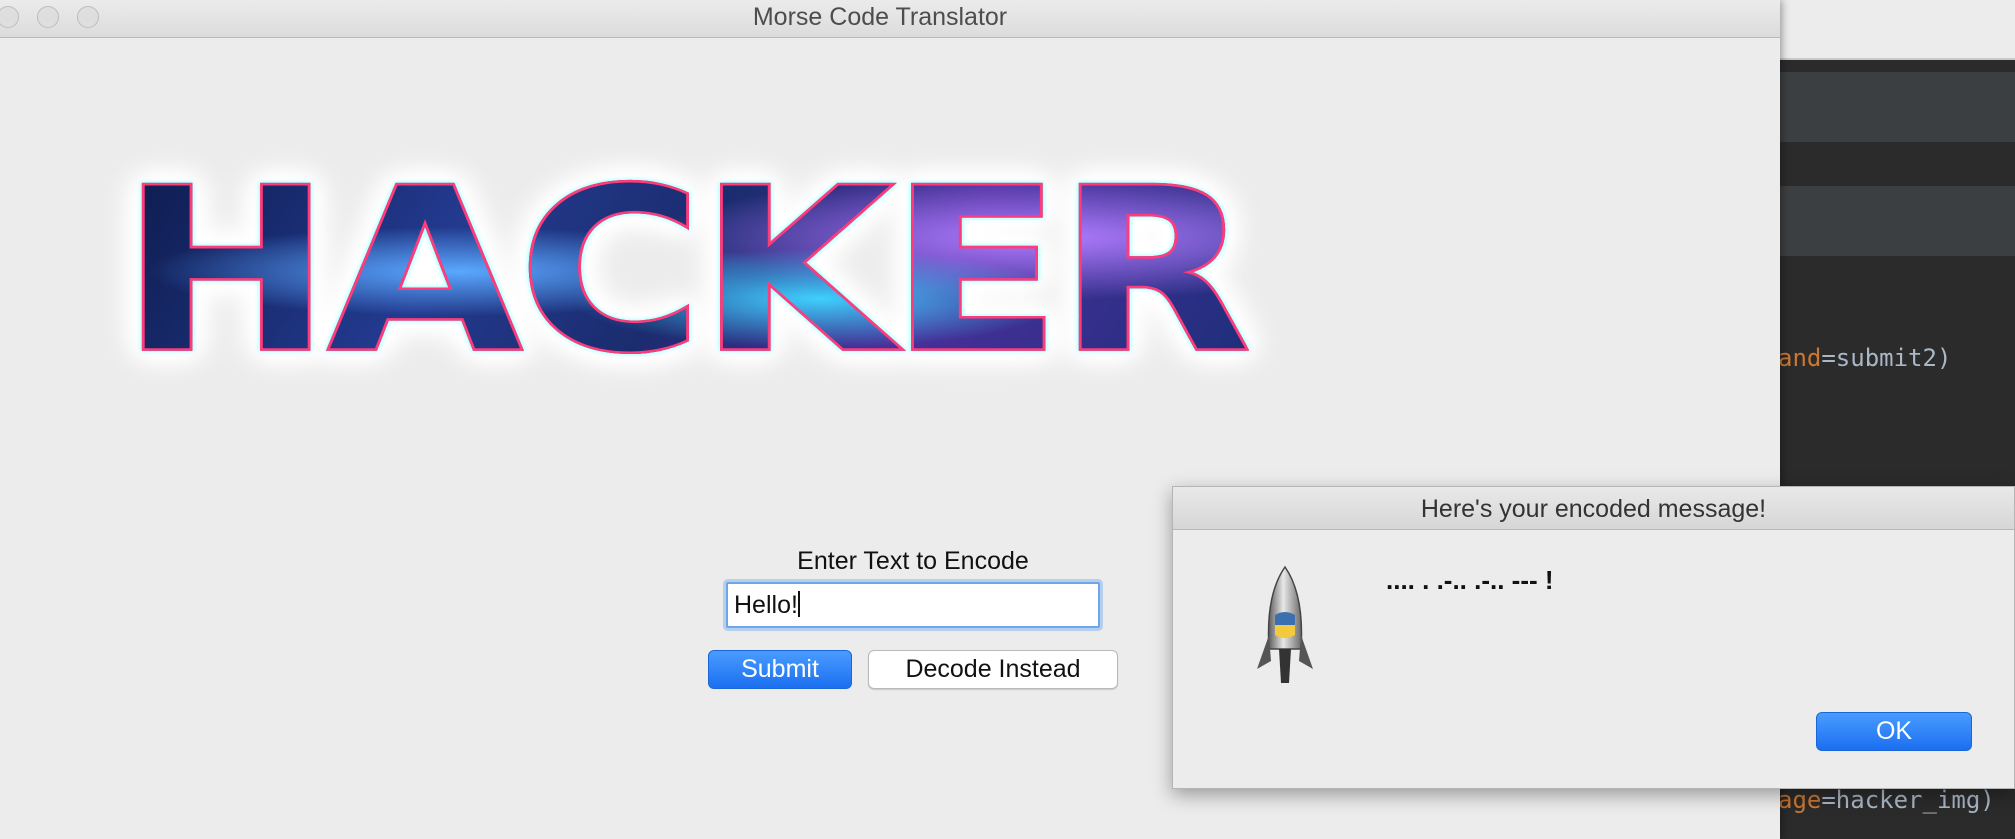  Describe the element at coordinates (1886, 358) in the screenshot. I see `code-text: =submit2)` at that location.